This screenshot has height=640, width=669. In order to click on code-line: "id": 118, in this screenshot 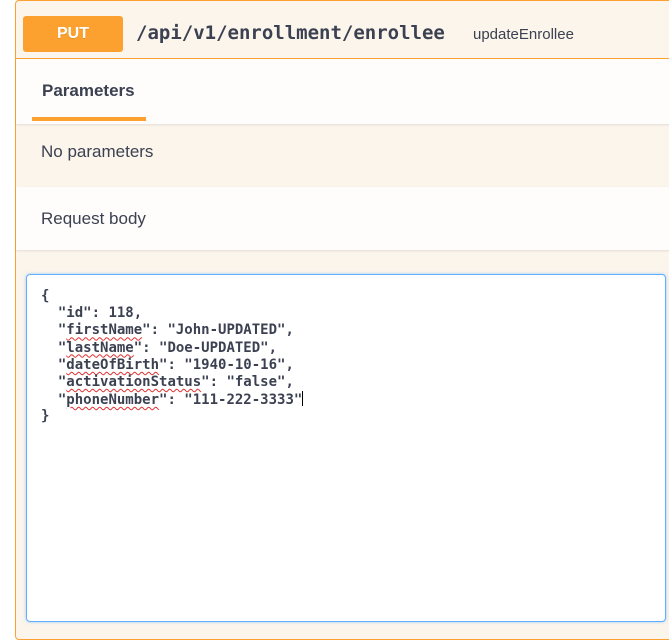, I will do `click(92, 313)`.